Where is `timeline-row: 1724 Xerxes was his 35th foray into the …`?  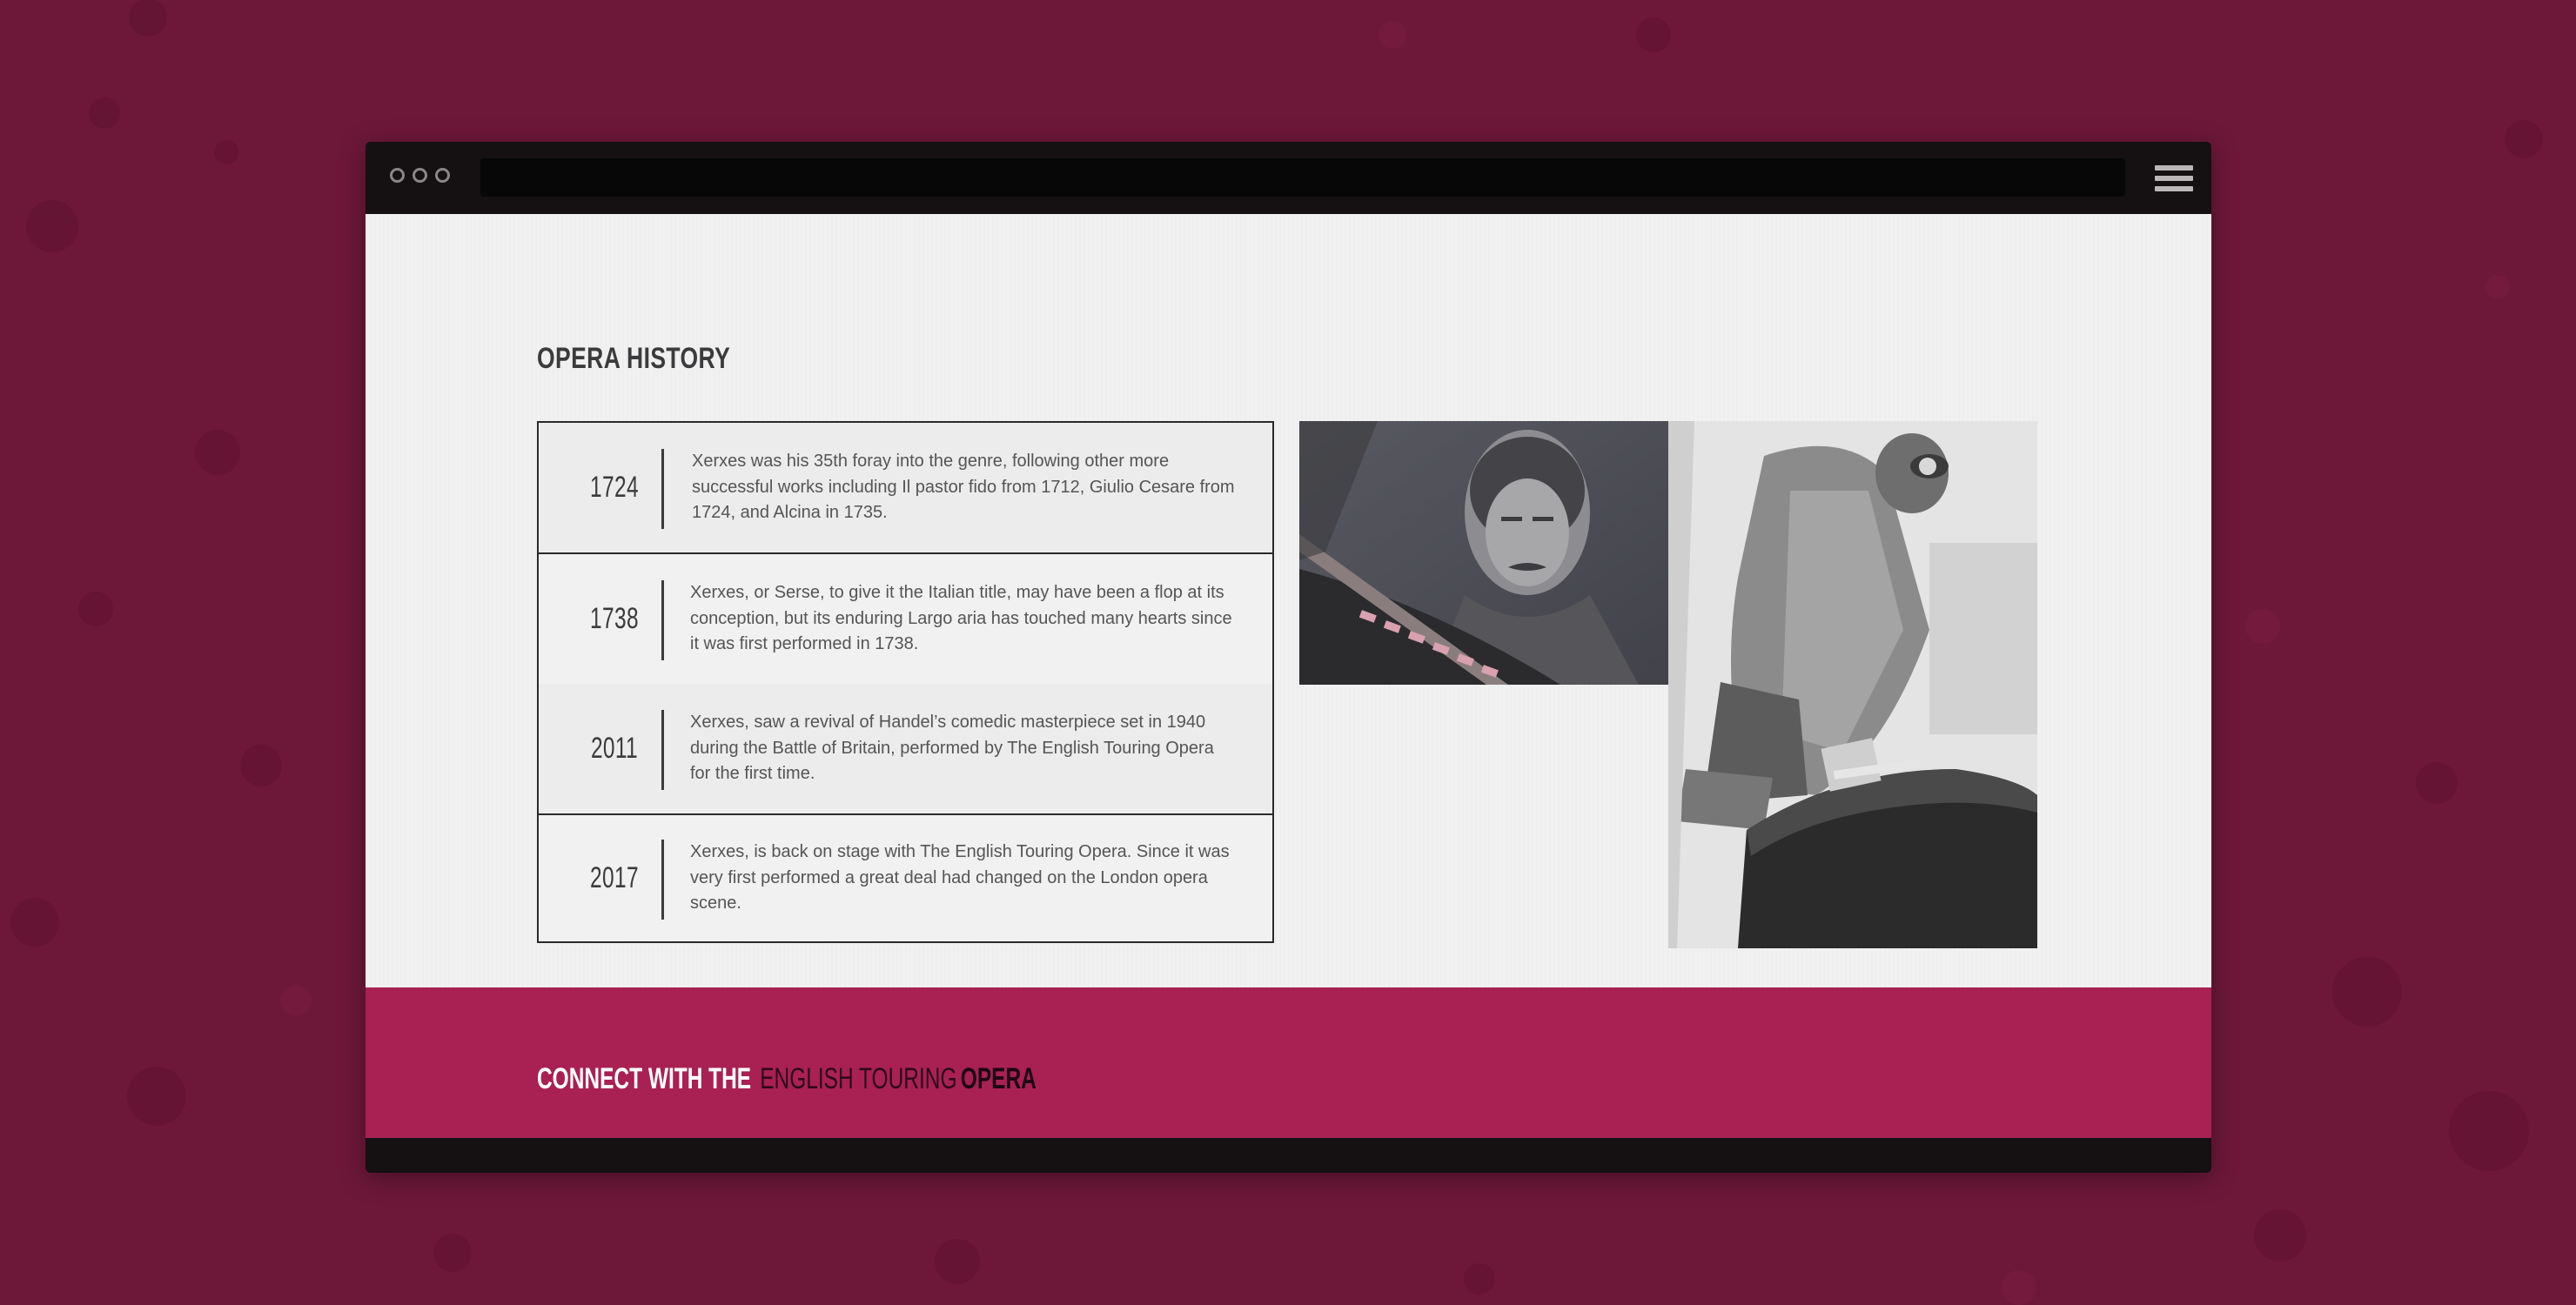 timeline-row: 1724 Xerxes was his 35th foray into the … is located at coordinates (906, 488).